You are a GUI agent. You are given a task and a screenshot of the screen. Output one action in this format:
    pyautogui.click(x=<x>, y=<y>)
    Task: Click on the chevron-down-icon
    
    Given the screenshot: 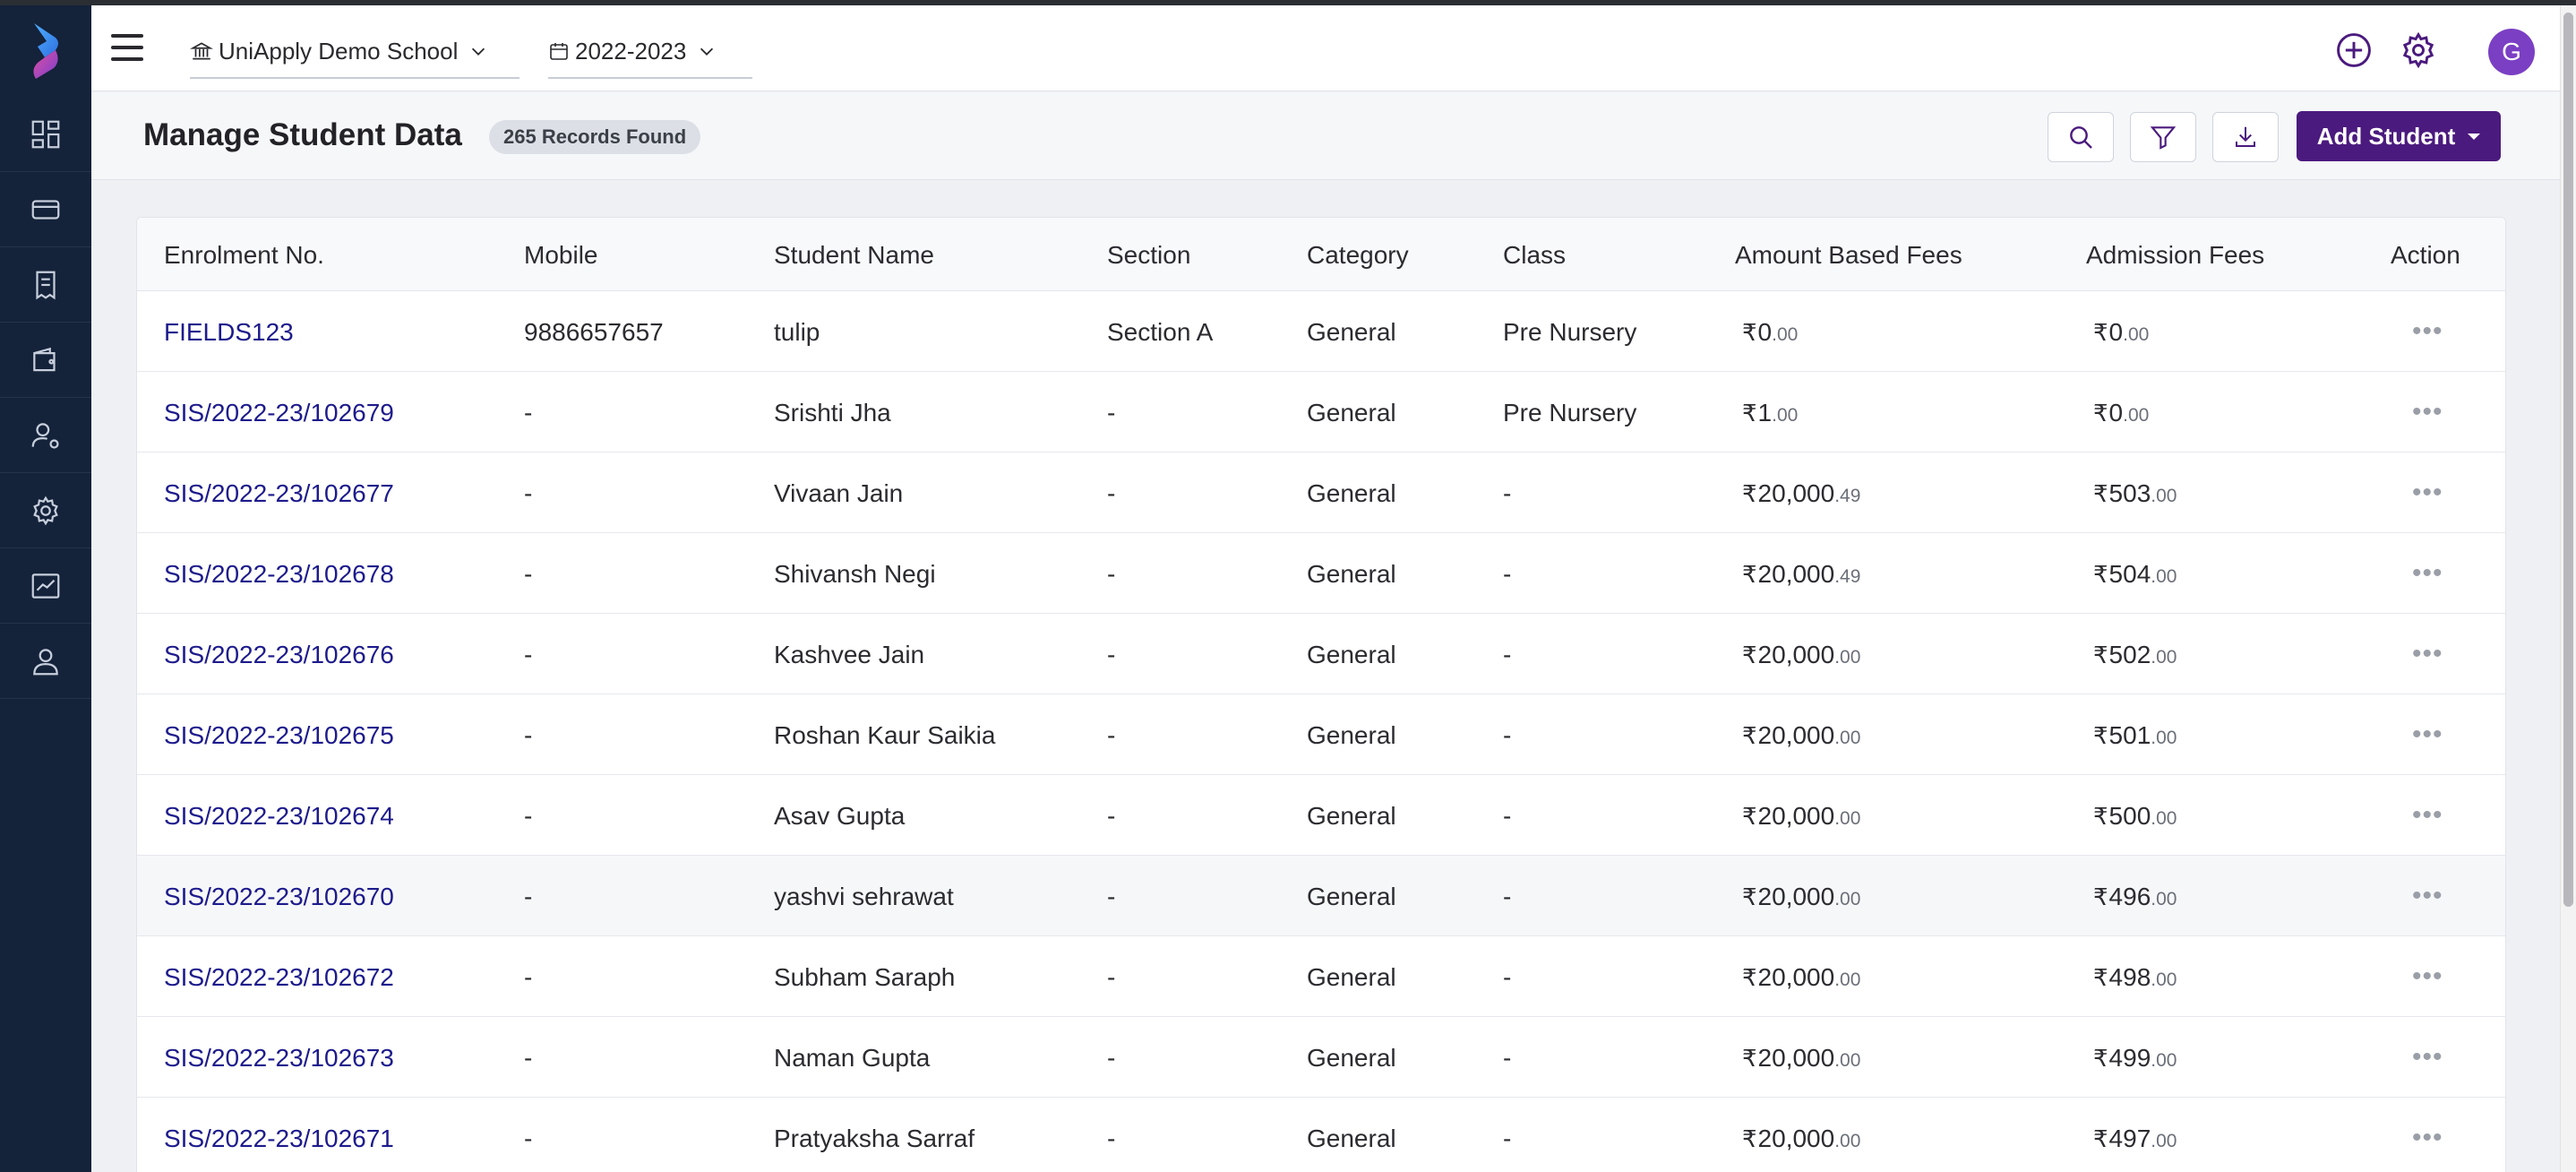 What is the action you would take?
    pyautogui.click(x=707, y=51)
    